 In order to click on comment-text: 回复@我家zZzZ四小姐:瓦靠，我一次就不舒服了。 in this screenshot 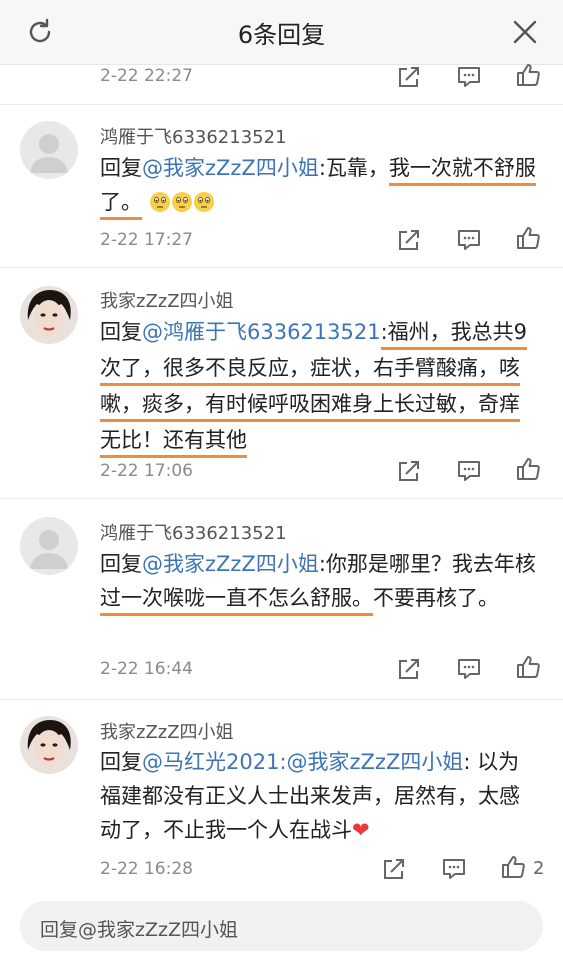, I will do `click(320, 185)`.